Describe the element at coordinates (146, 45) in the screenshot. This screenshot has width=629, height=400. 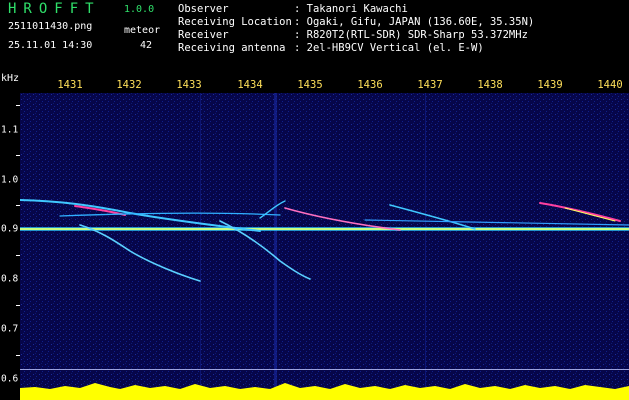
I see `meteor-count: 42` at that location.